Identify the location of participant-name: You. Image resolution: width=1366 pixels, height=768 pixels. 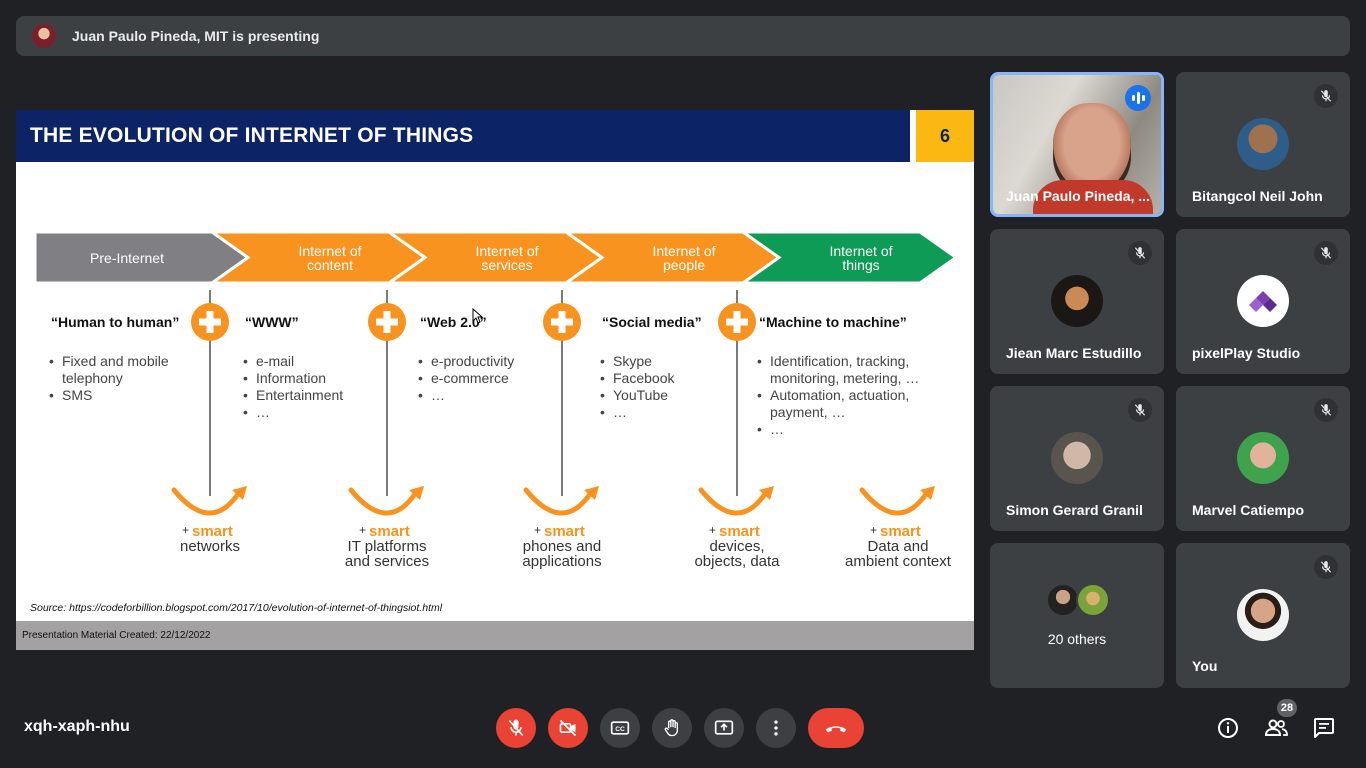
(1205, 666).